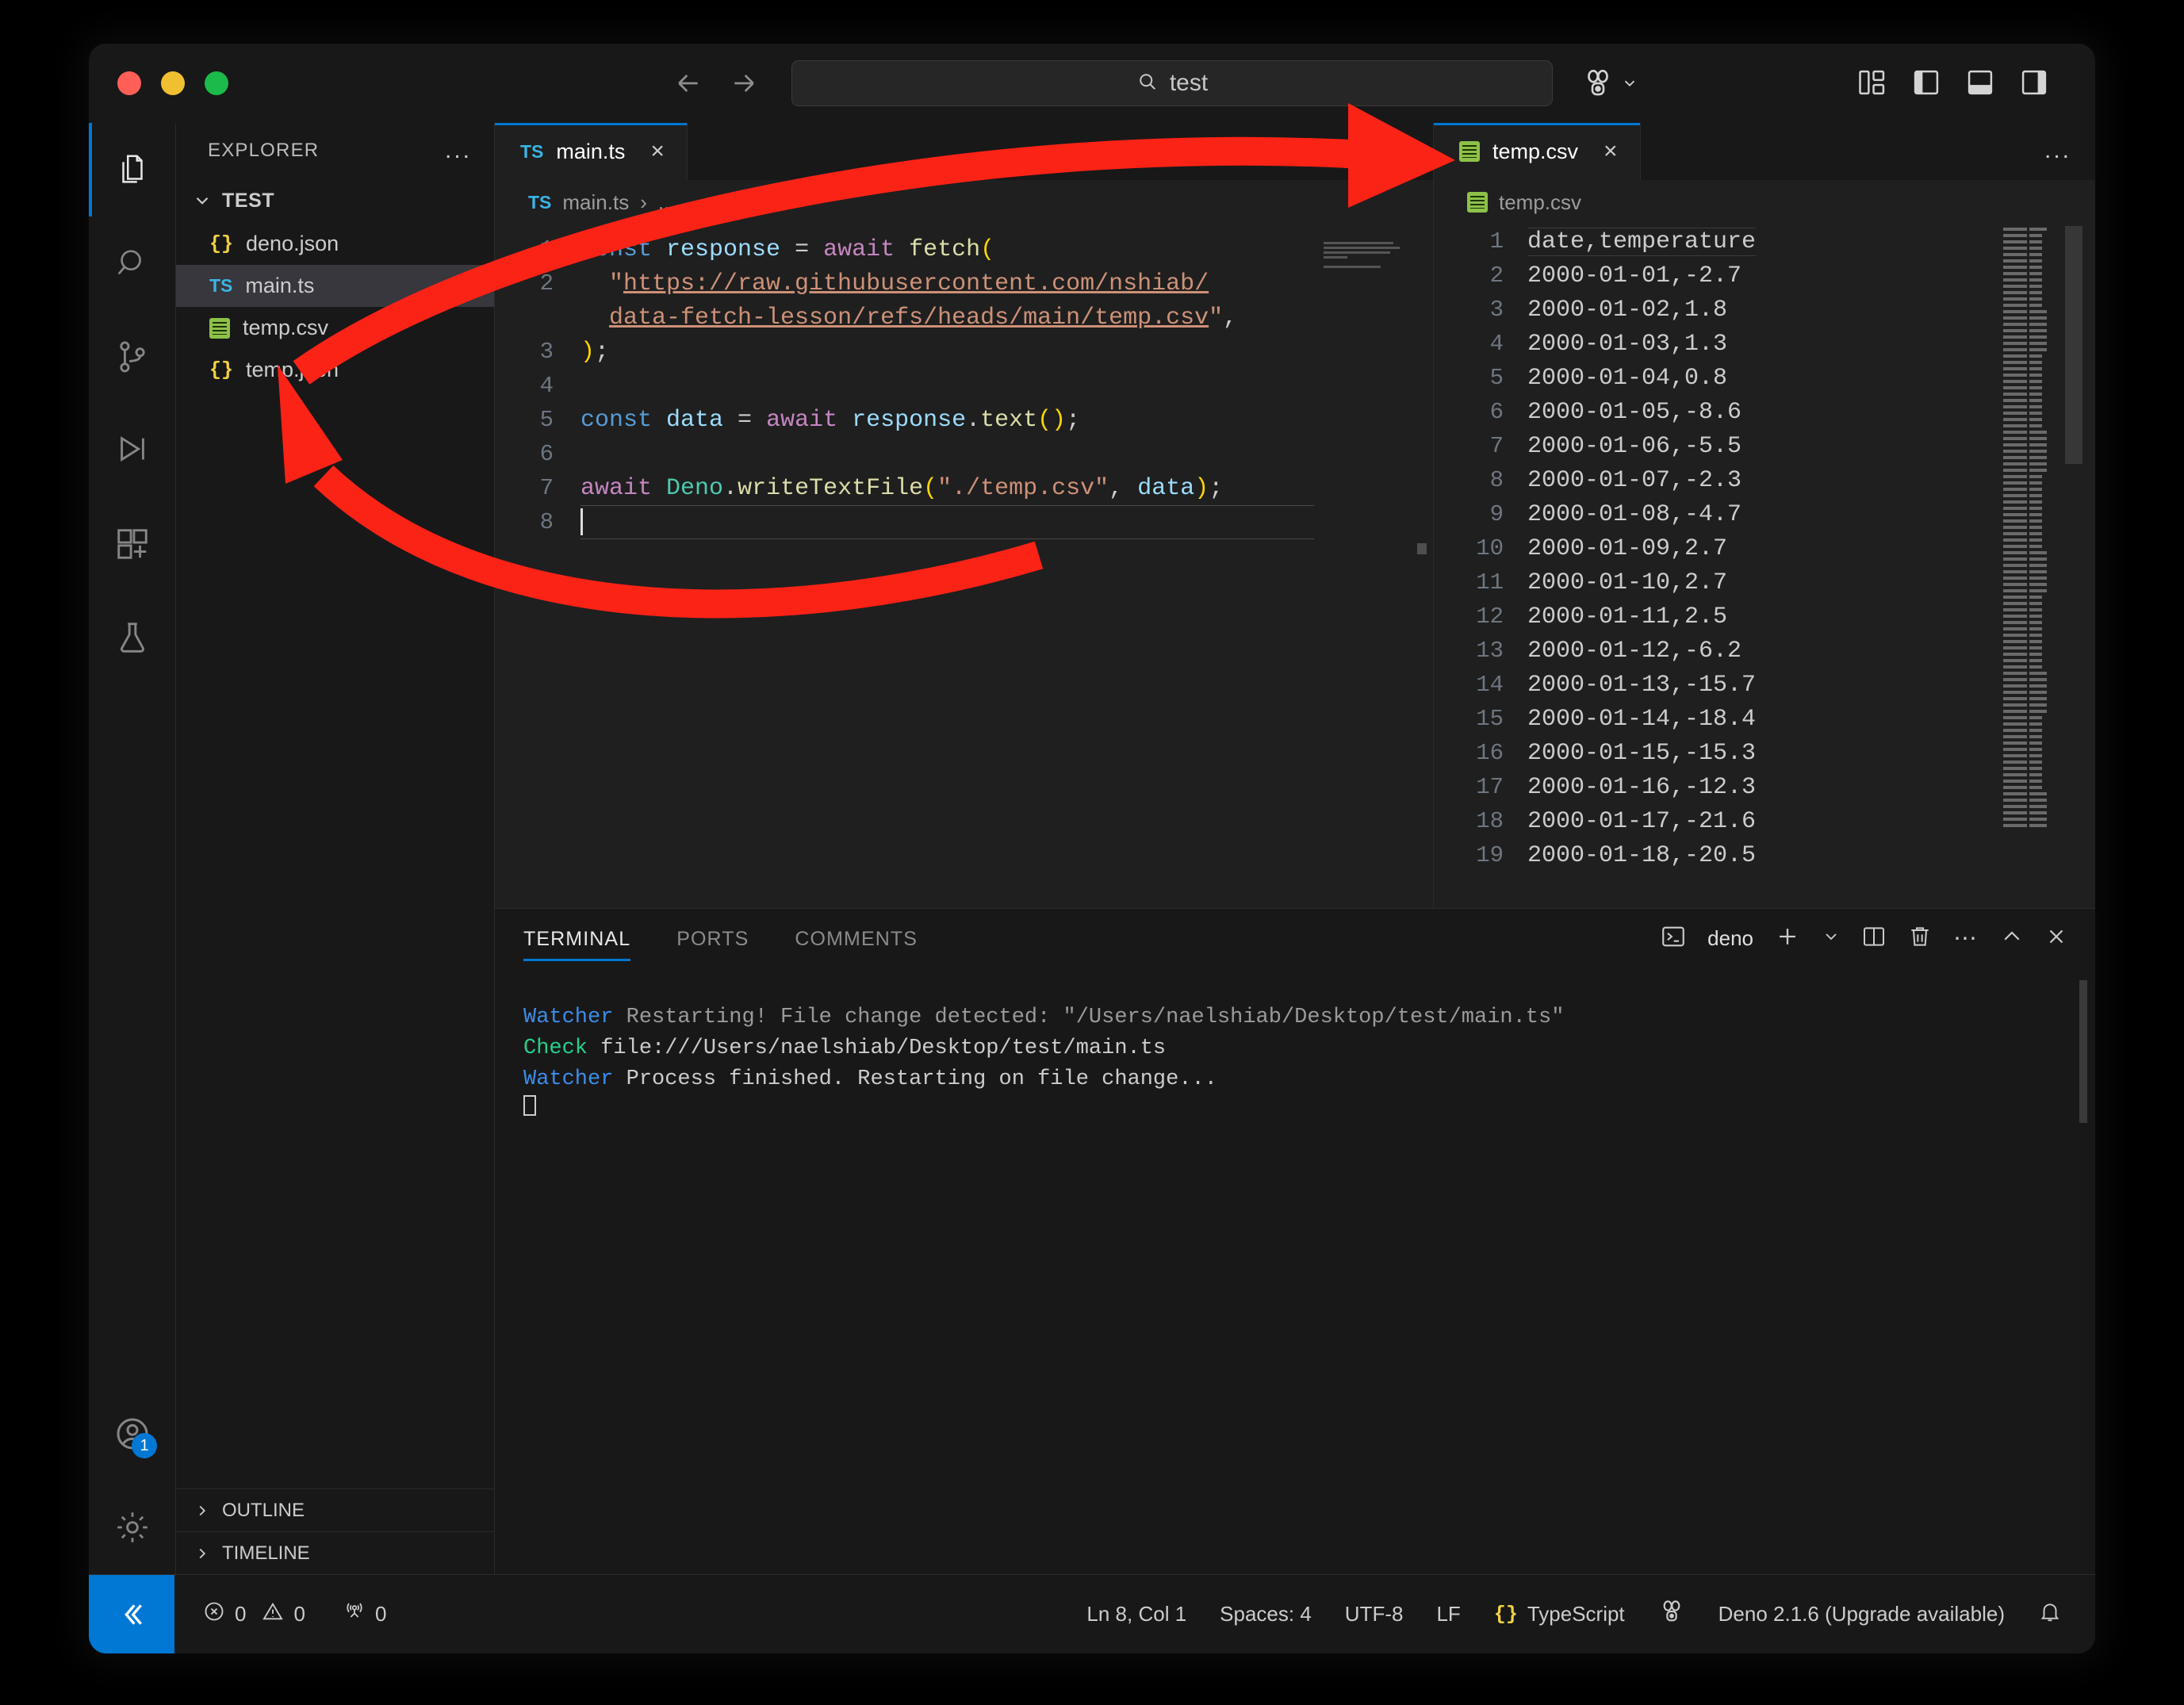 The image size is (2184, 1705). Describe the element at coordinates (132, 169) in the screenshot. I see `sidebar-item-explorer` at that location.